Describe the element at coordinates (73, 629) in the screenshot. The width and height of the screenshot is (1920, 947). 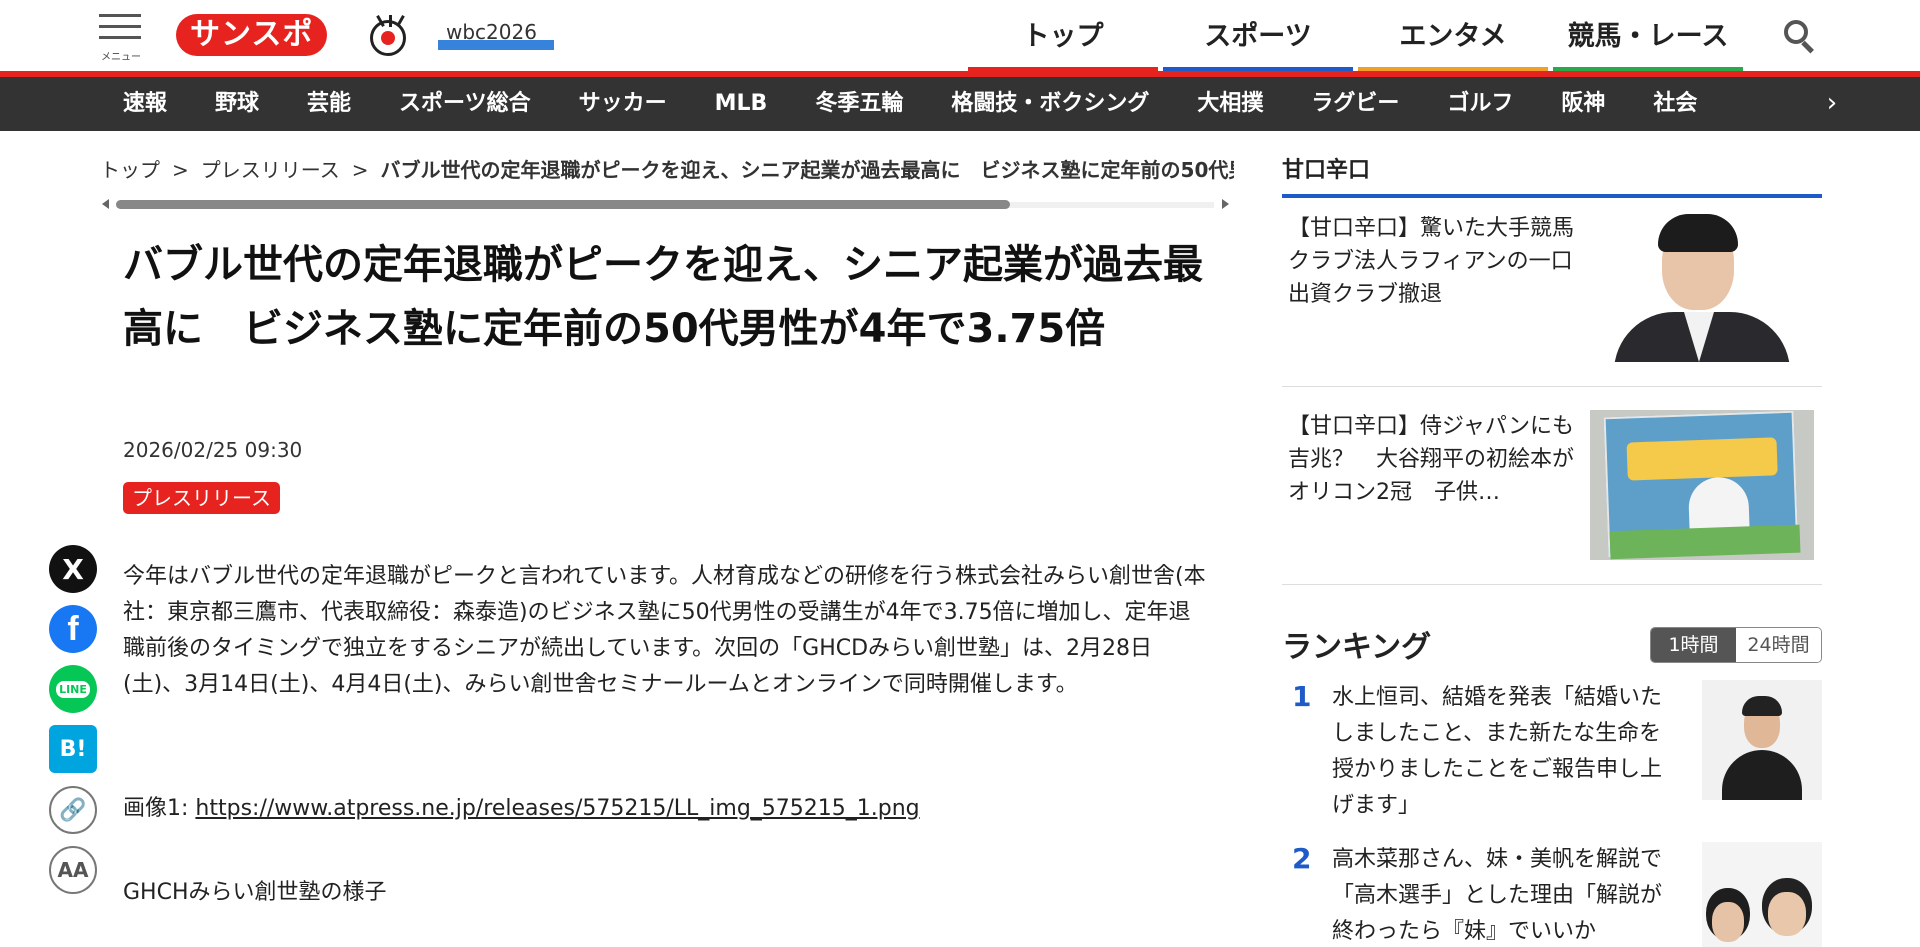
I see `share-facebook-icon: f` at that location.